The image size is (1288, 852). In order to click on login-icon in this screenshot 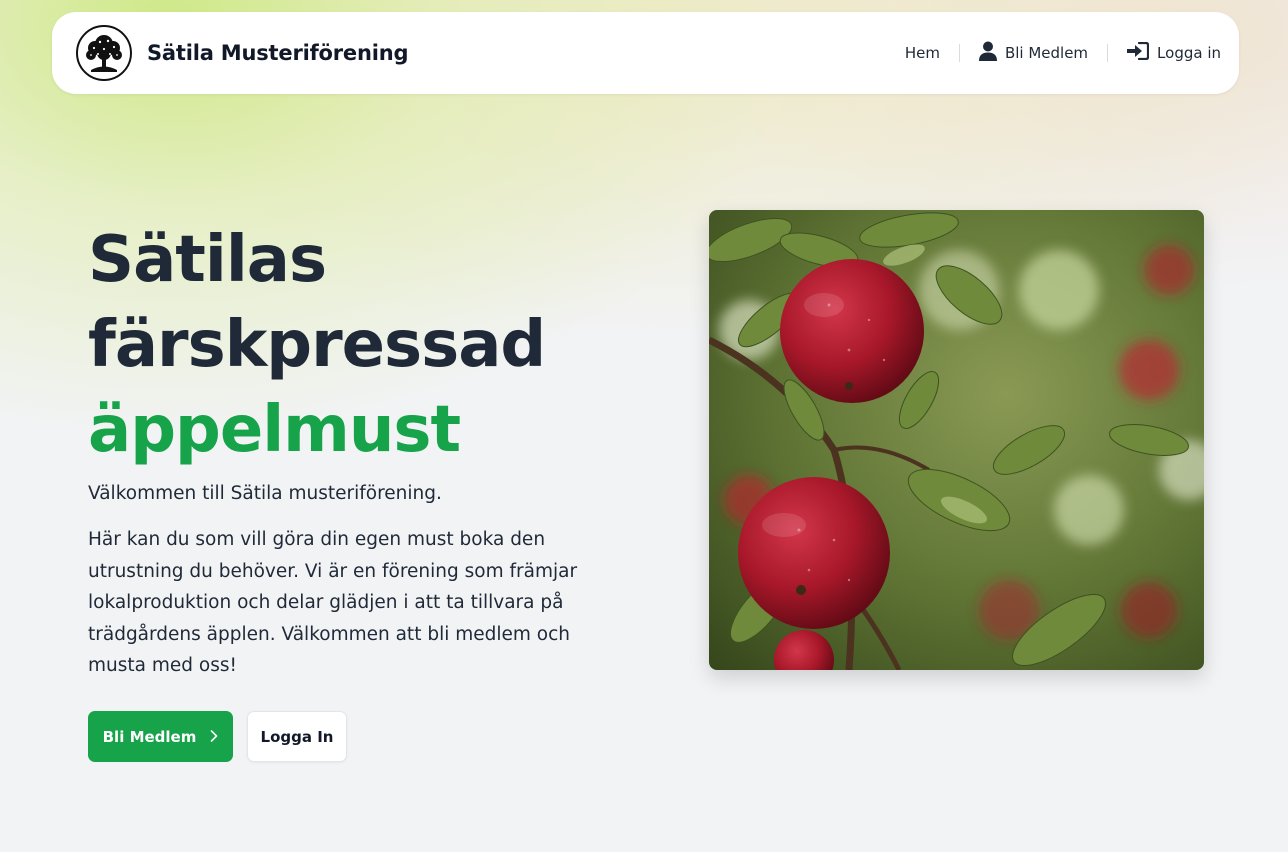, I will do `click(1138, 52)`.